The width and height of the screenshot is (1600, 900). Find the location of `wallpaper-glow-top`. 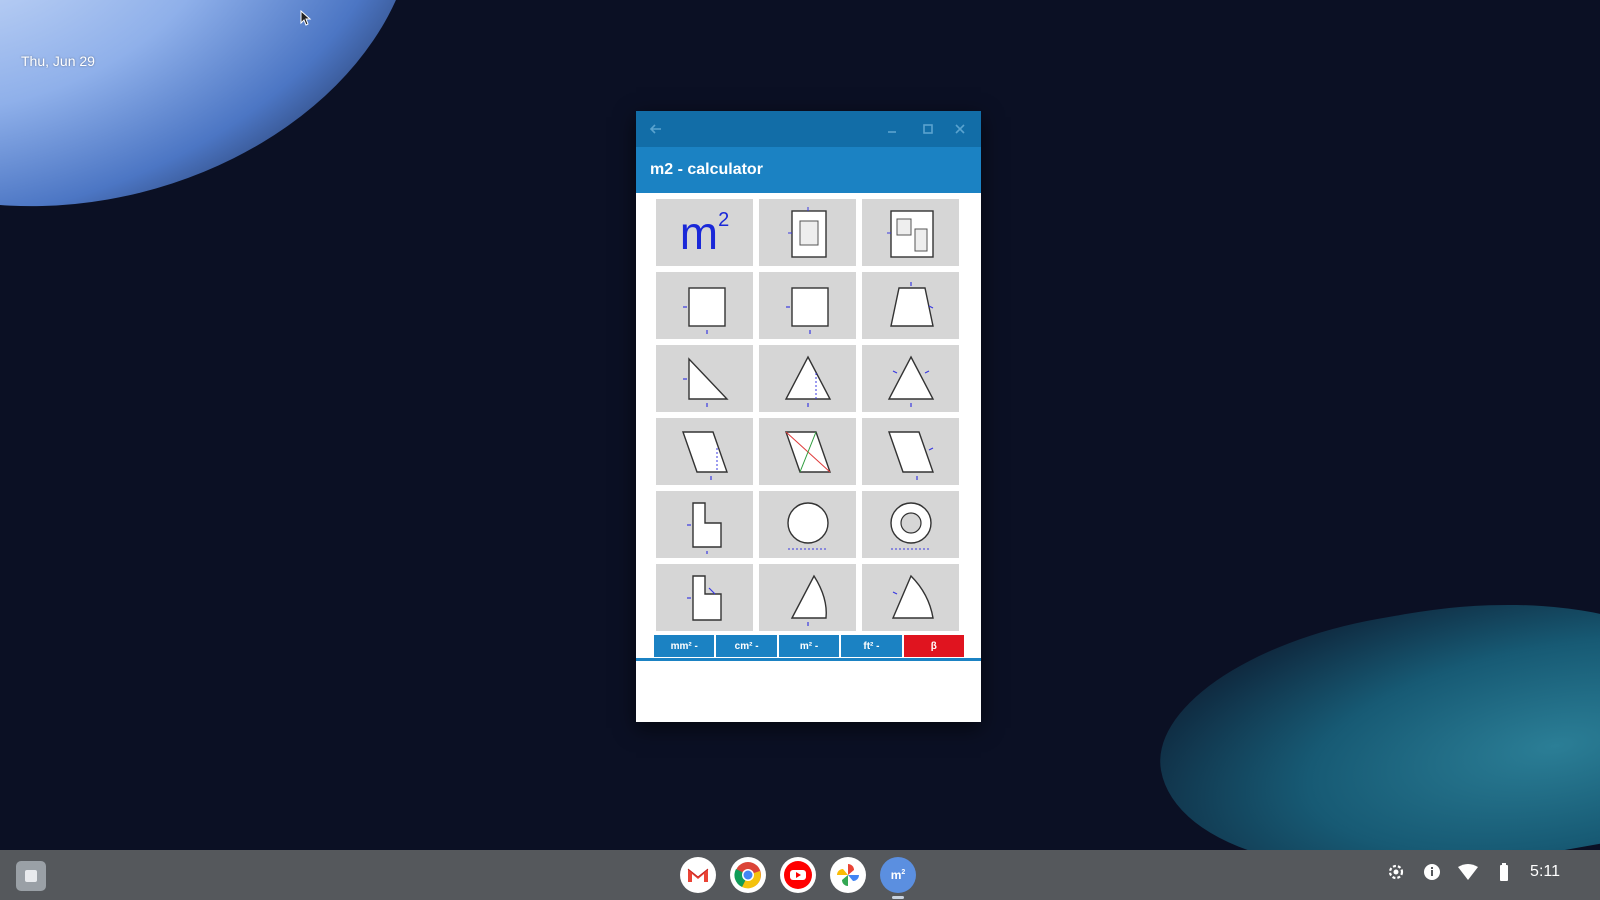

wallpaper-glow-top is located at coordinates (235, 137).